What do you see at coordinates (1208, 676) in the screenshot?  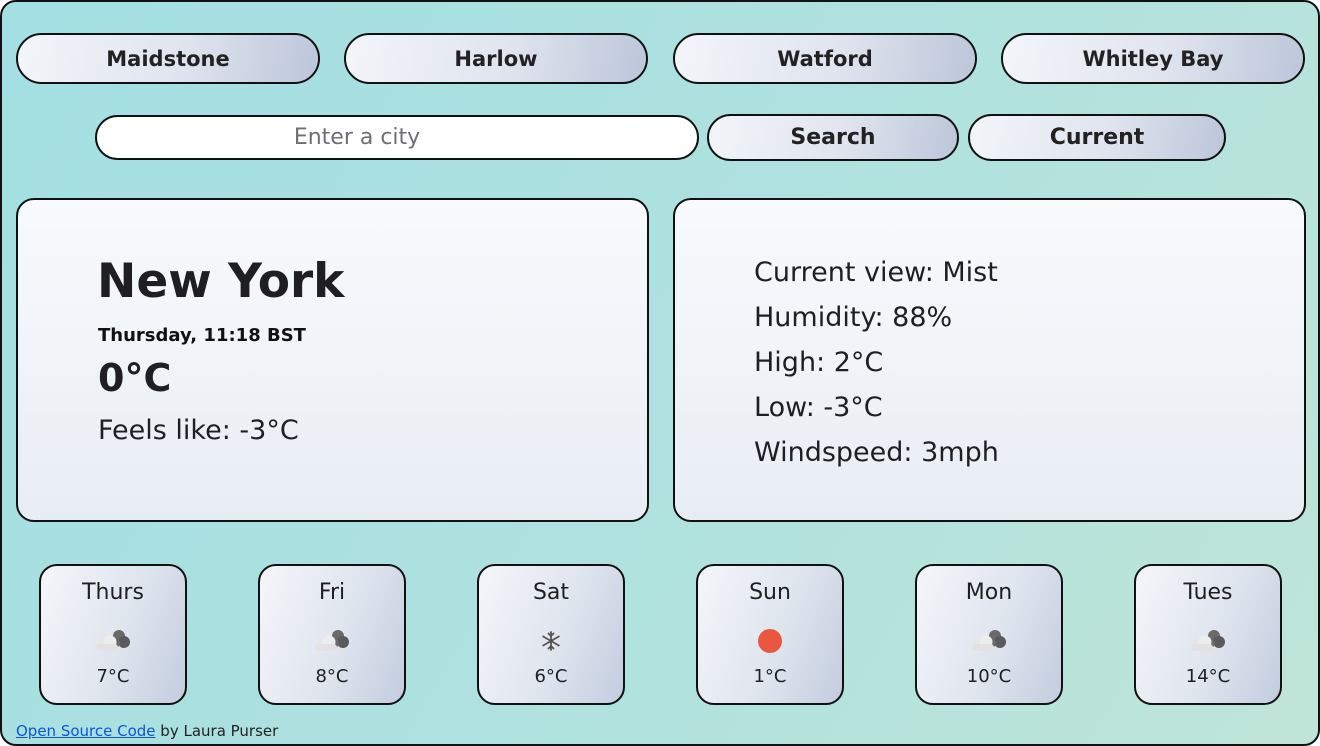 I see `forecast-temperature: 14°C` at bounding box center [1208, 676].